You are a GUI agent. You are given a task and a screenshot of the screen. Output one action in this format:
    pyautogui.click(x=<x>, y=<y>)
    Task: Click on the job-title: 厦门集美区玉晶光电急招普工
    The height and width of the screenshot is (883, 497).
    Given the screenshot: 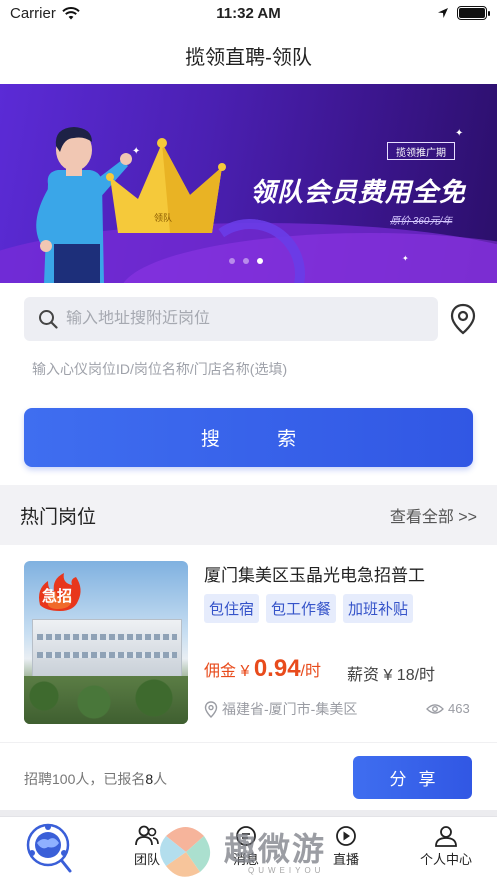 What is the action you would take?
    pyautogui.click(x=314, y=573)
    